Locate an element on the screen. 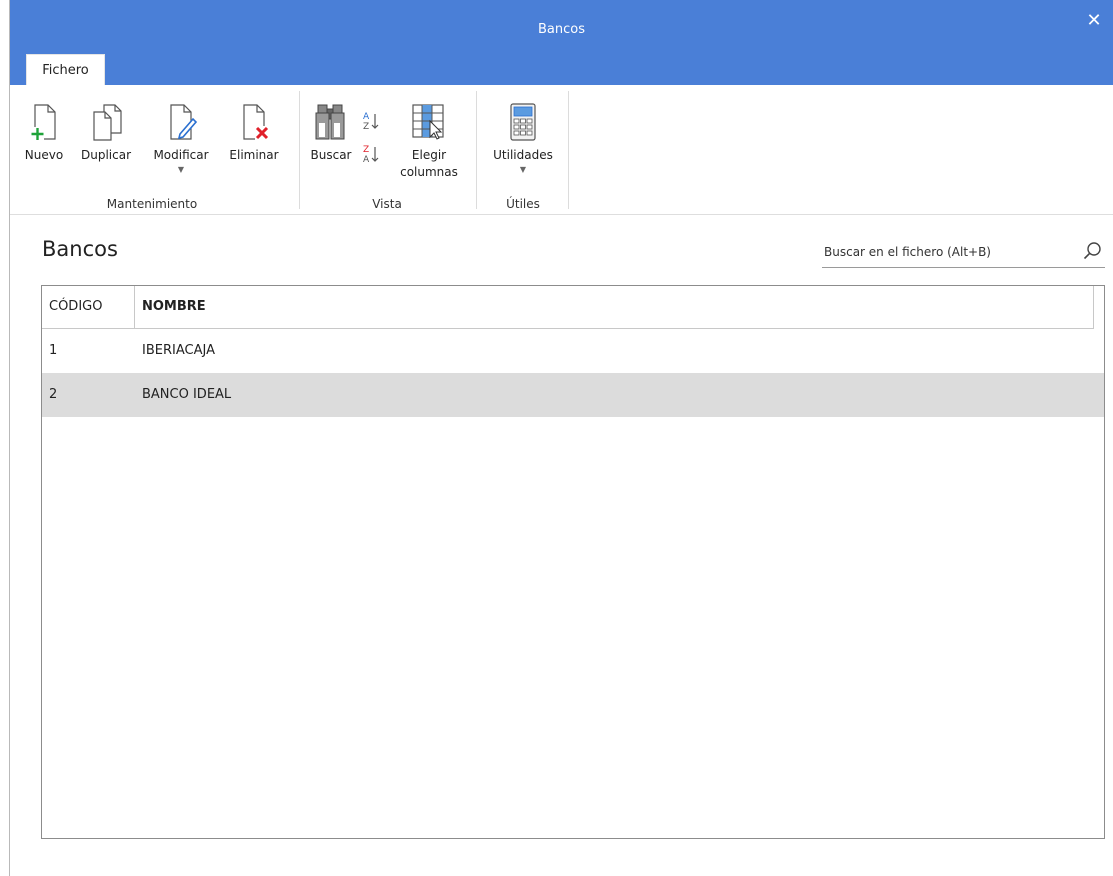 The width and height of the screenshot is (1113, 876). modificar-label: Modificar is located at coordinates (181, 155).